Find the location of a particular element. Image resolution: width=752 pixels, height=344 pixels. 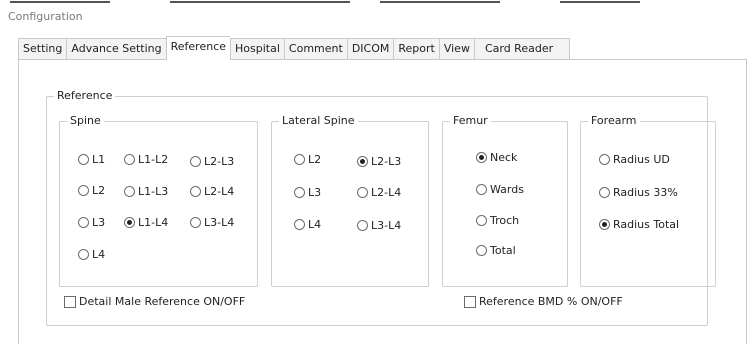

femur-radio-neck: Neck is located at coordinates (496, 157).